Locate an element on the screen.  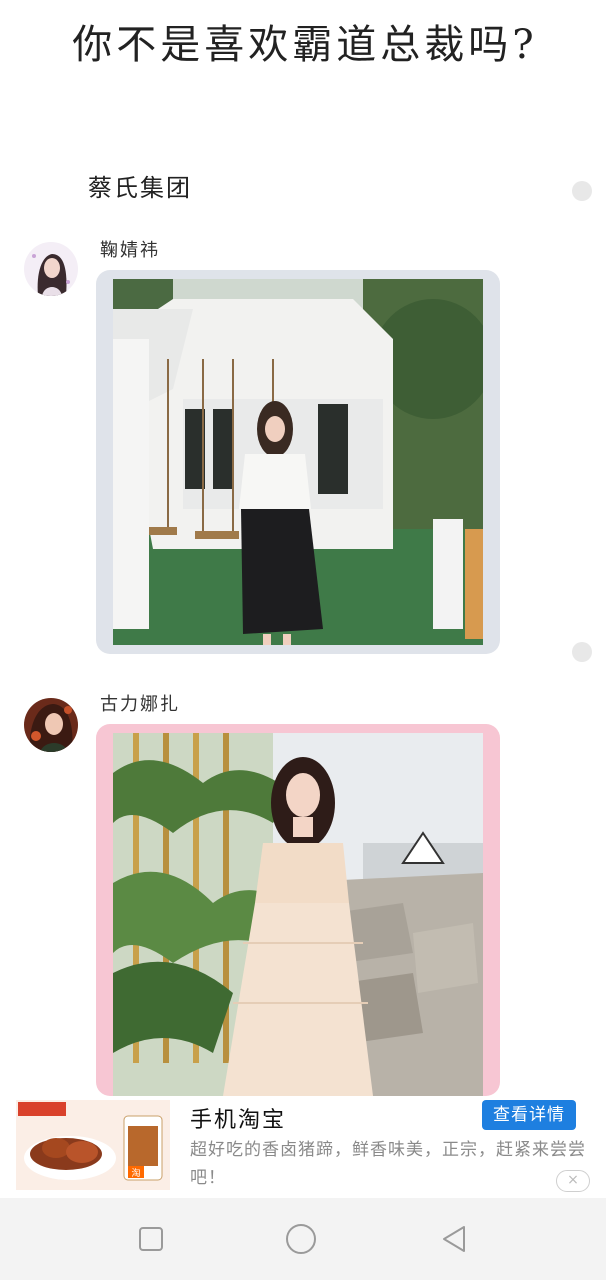
triangle-back-icon is located at coordinates (453, 1239).